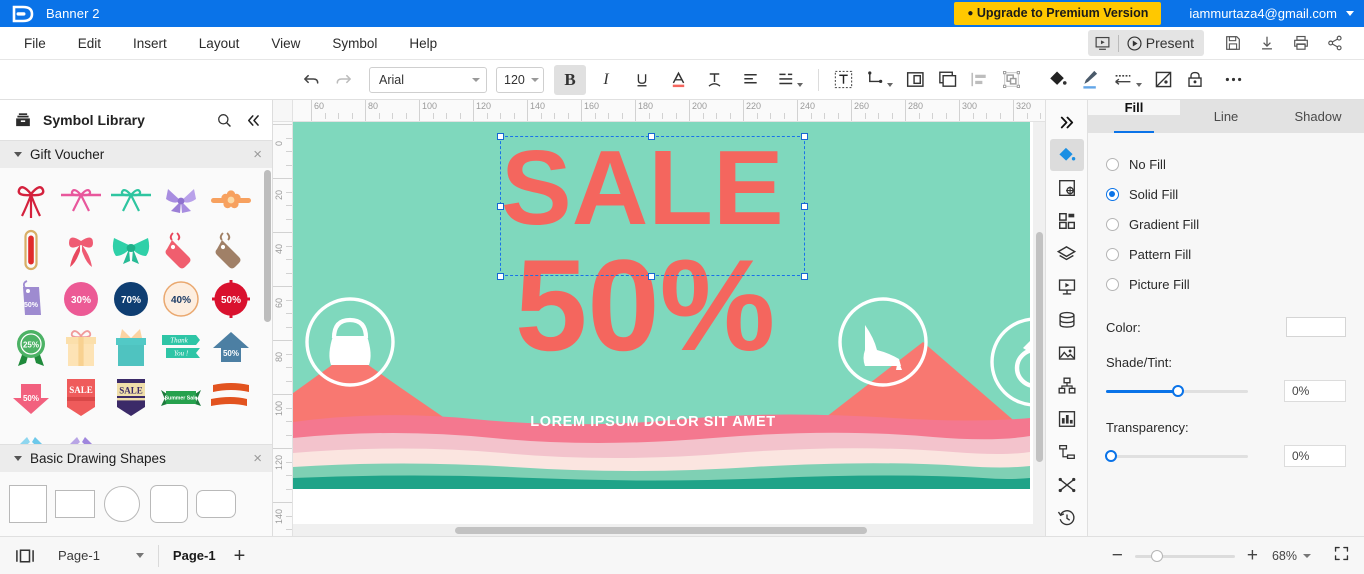 This screenshot has height=574, width=1364. I want to click on tab-line: Line, so click(1226, 116).